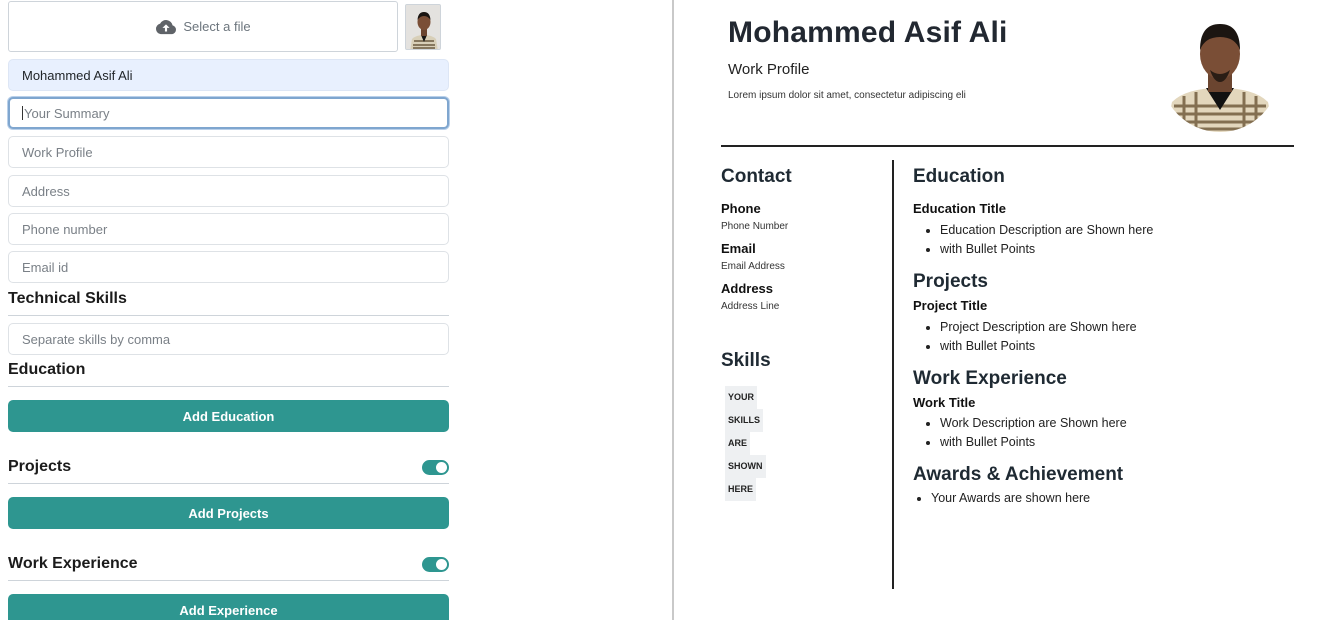  What do you see at coordinates (228, 471) in the screenshot?
I see `projects-heading: Projects` at bounding box center [228, 471].